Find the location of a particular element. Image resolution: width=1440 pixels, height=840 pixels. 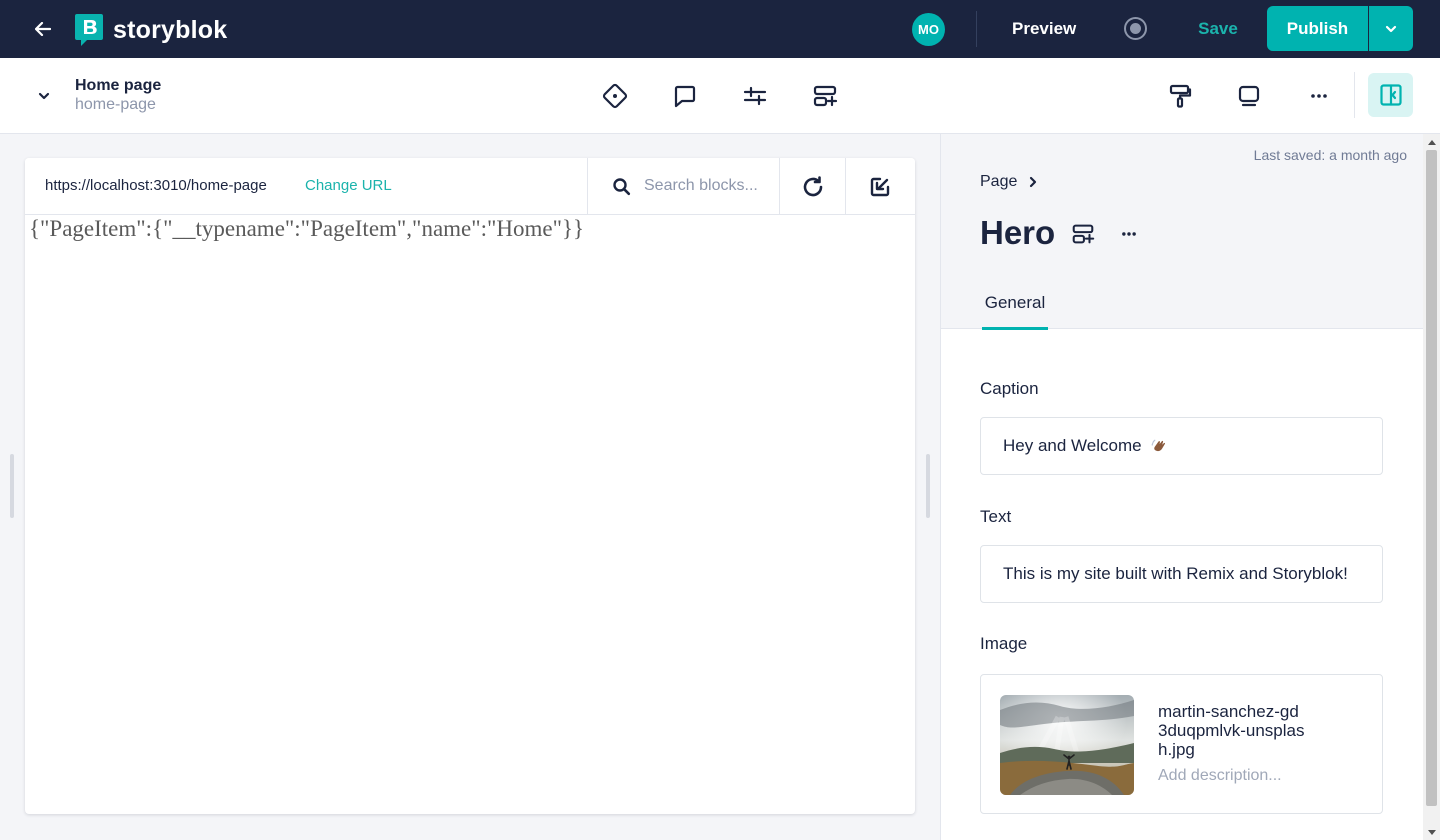

chevron-right-icon is located at coordinates (1033, 182).